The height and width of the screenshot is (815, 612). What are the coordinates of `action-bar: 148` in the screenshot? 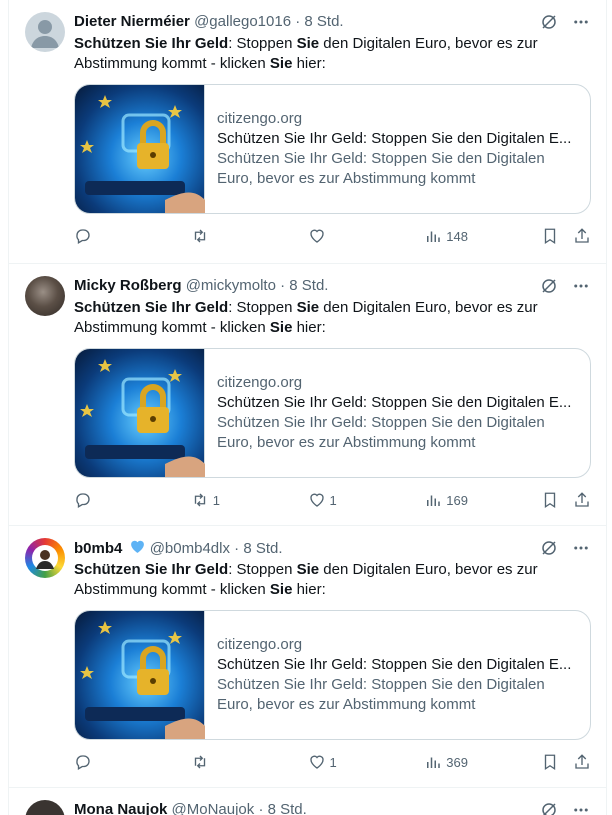 It's located at (332, 236).